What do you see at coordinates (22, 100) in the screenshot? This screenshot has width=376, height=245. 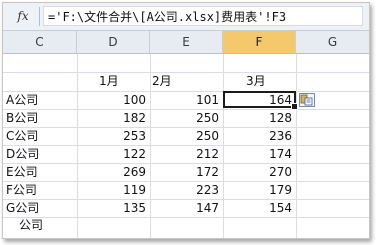 I see `cell-company: A公司` at bounding box center [22, 100].